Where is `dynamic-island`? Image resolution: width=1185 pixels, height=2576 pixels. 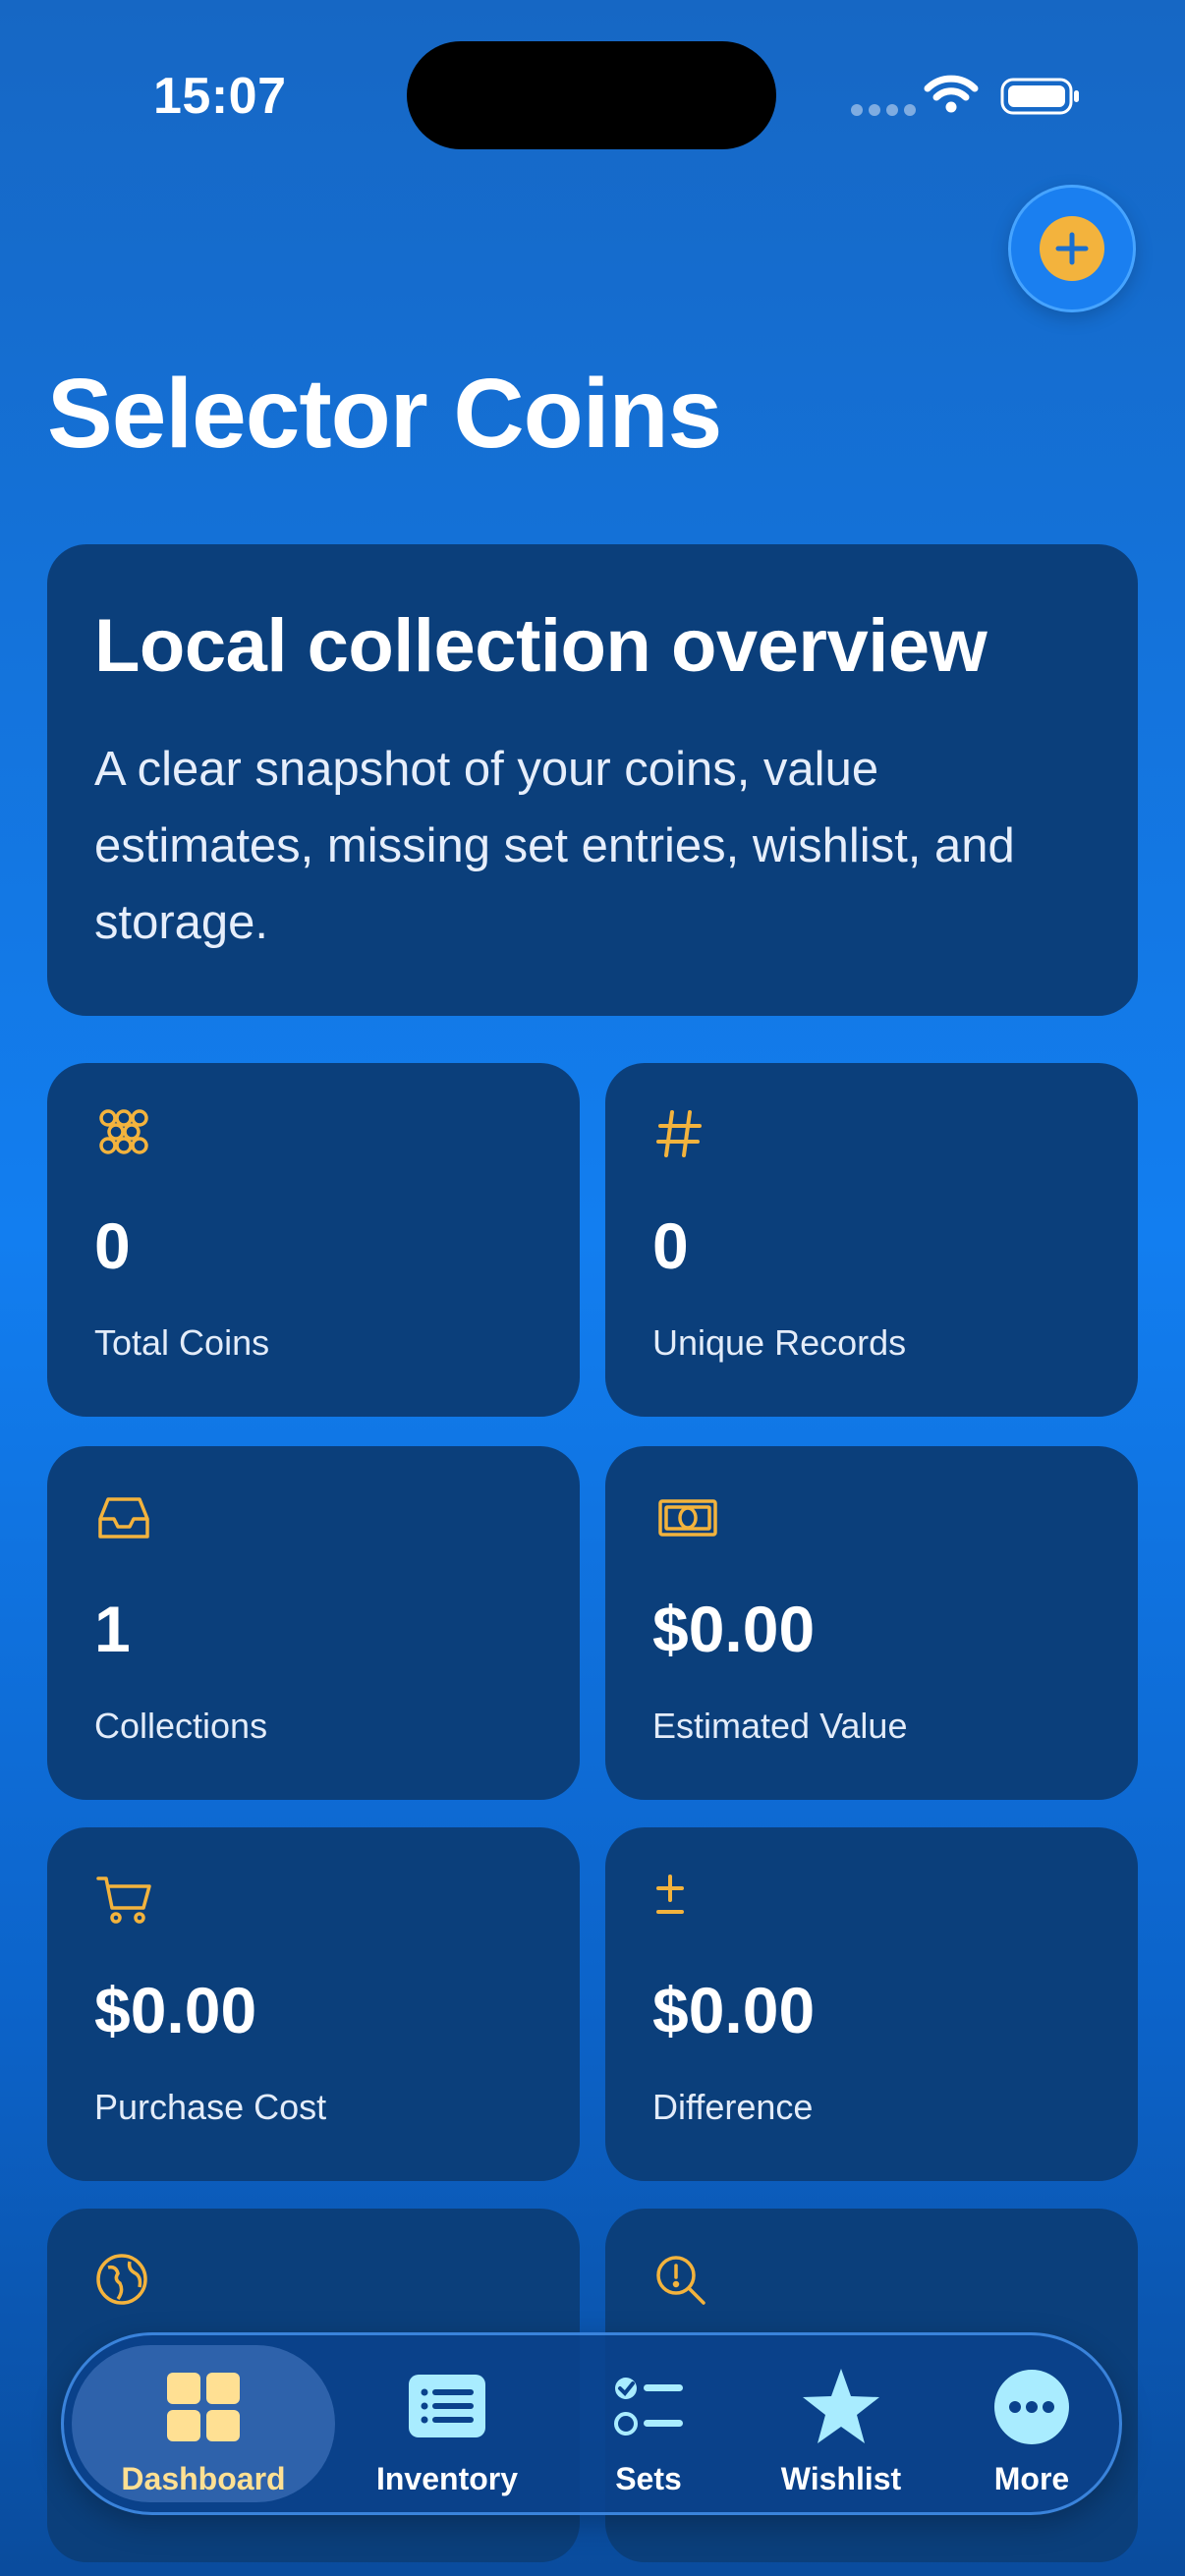
dynamic-island is located at coordinates (592, 95).